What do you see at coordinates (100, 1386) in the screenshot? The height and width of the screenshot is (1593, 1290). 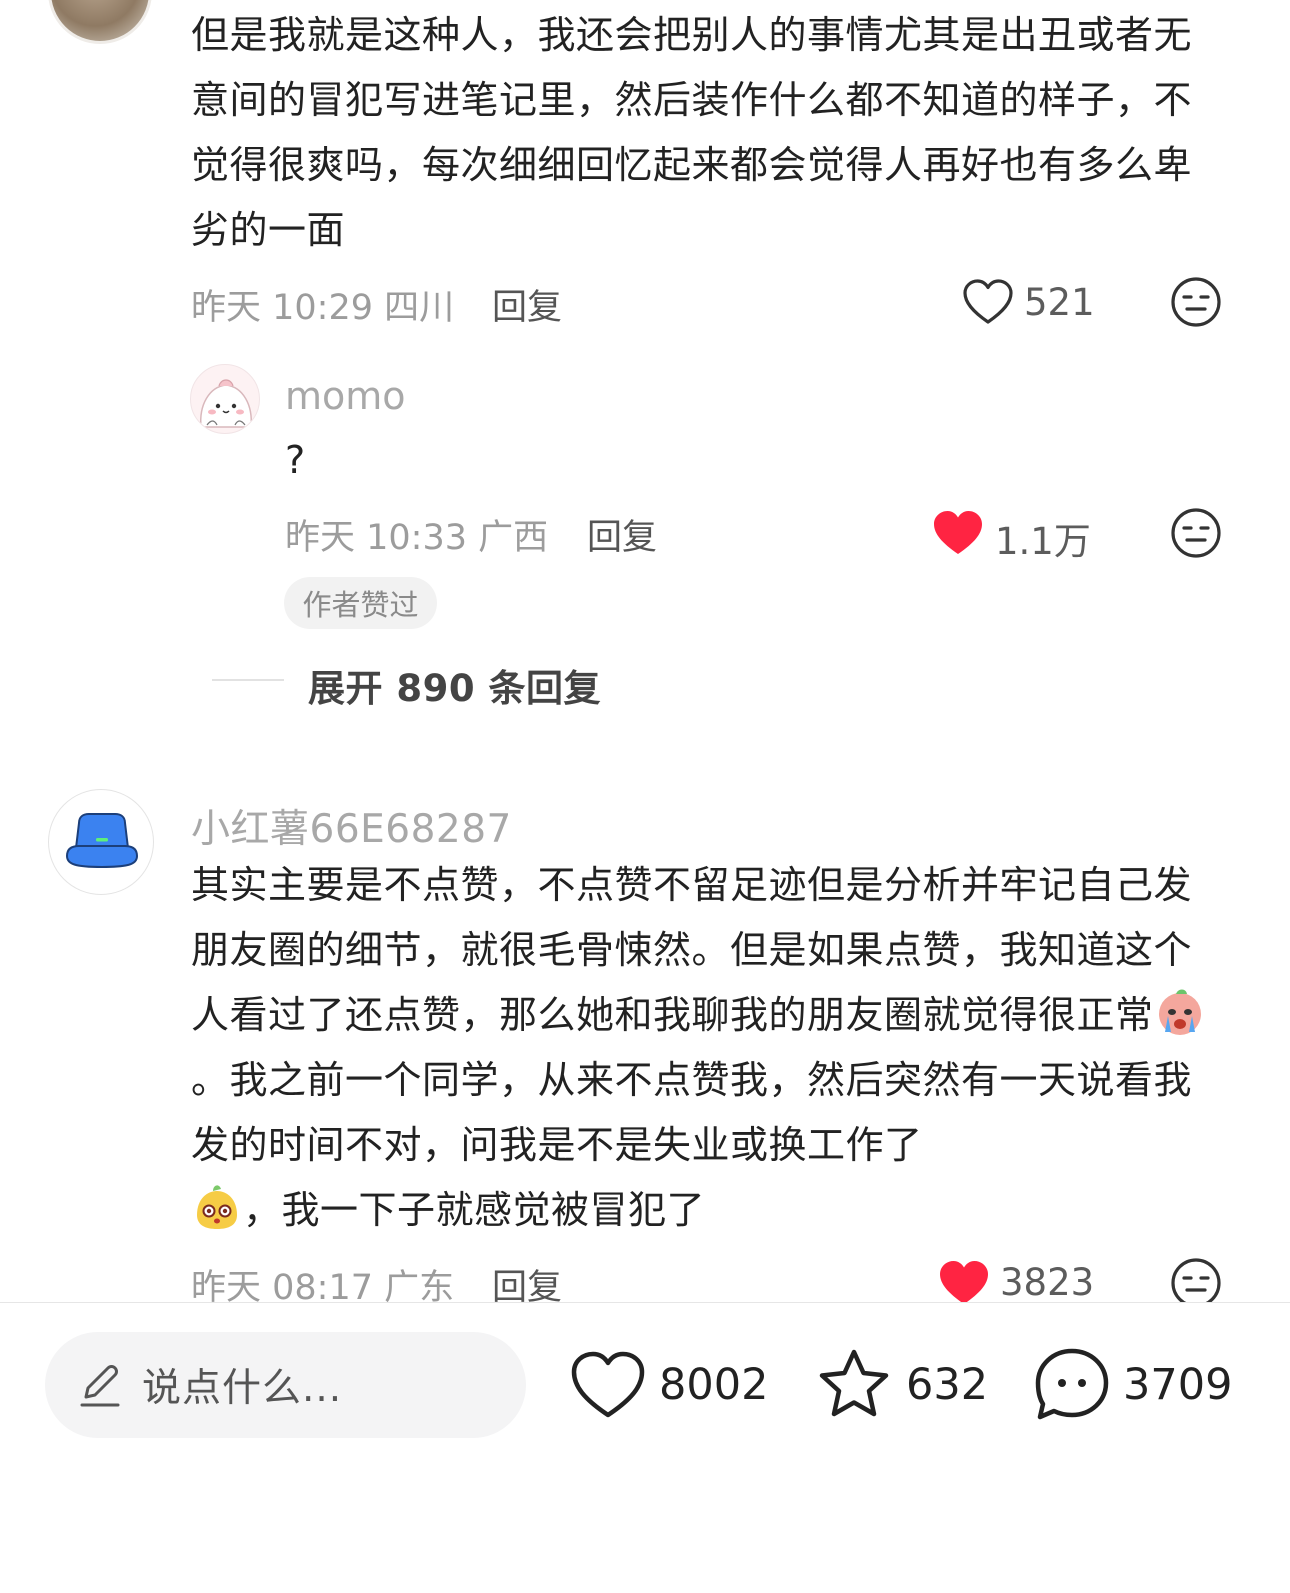 I see `pencil-icon` at bounding box center [100, 1386].